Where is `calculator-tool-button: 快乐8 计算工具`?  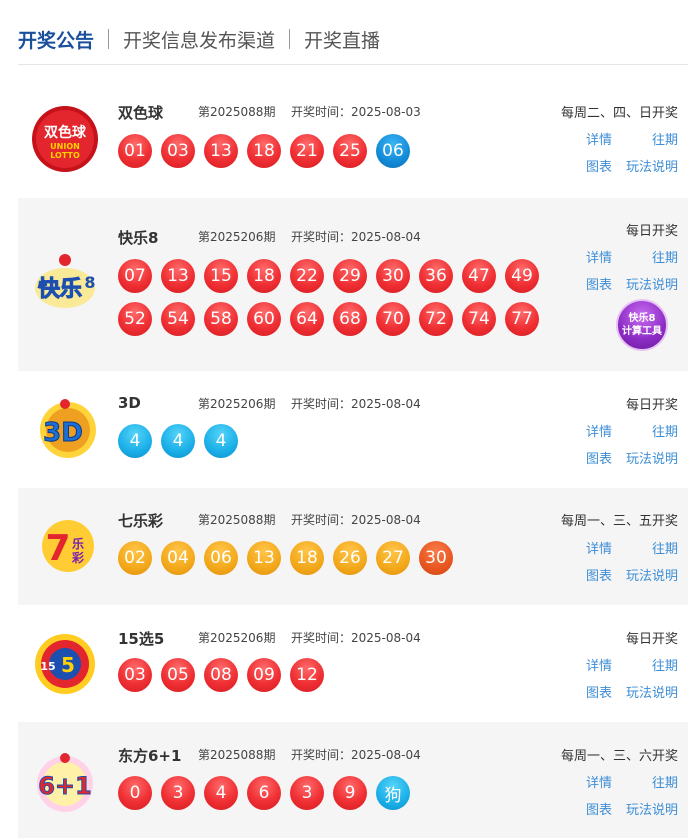 calculator-tool-button: 快乐8 计算工具 is located at coordinates (642, 325).